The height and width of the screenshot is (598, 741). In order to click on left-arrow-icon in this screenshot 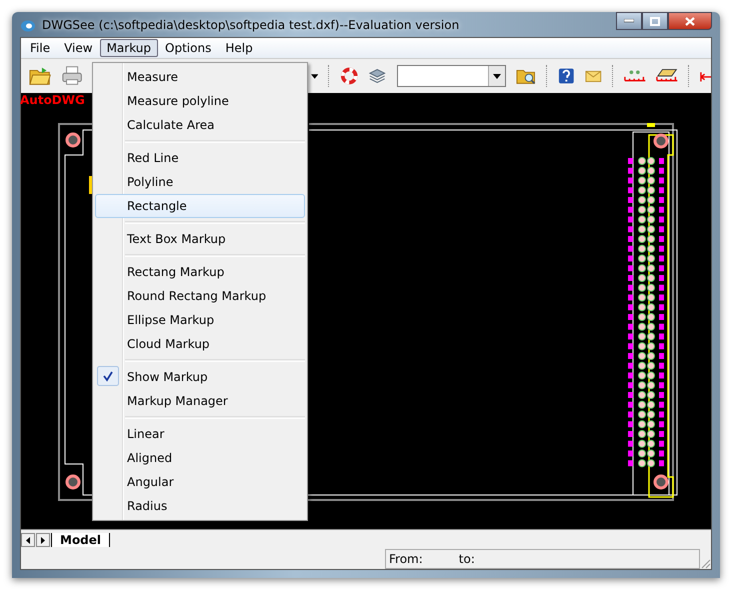, I will do `click(28, 540)`.